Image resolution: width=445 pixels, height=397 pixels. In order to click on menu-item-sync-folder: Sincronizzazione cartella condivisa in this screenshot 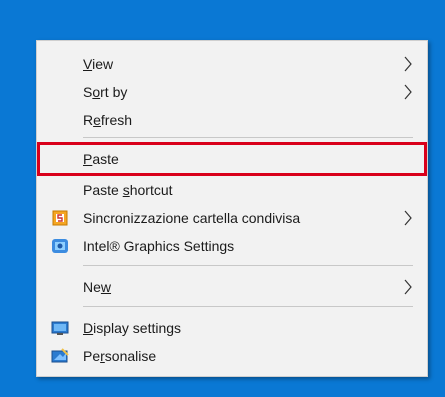, I will do `click(232, 218)`.